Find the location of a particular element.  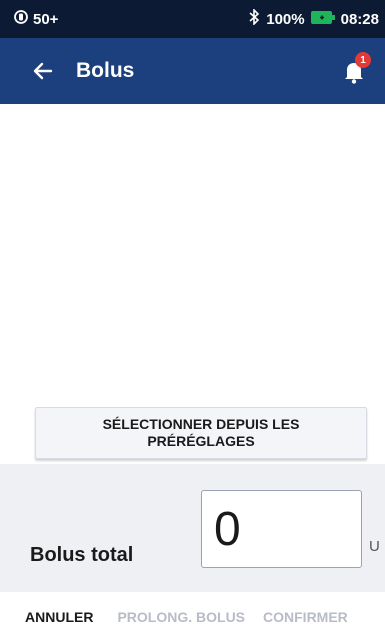

notifications-button: 1 is located at coordinates (355, 69).